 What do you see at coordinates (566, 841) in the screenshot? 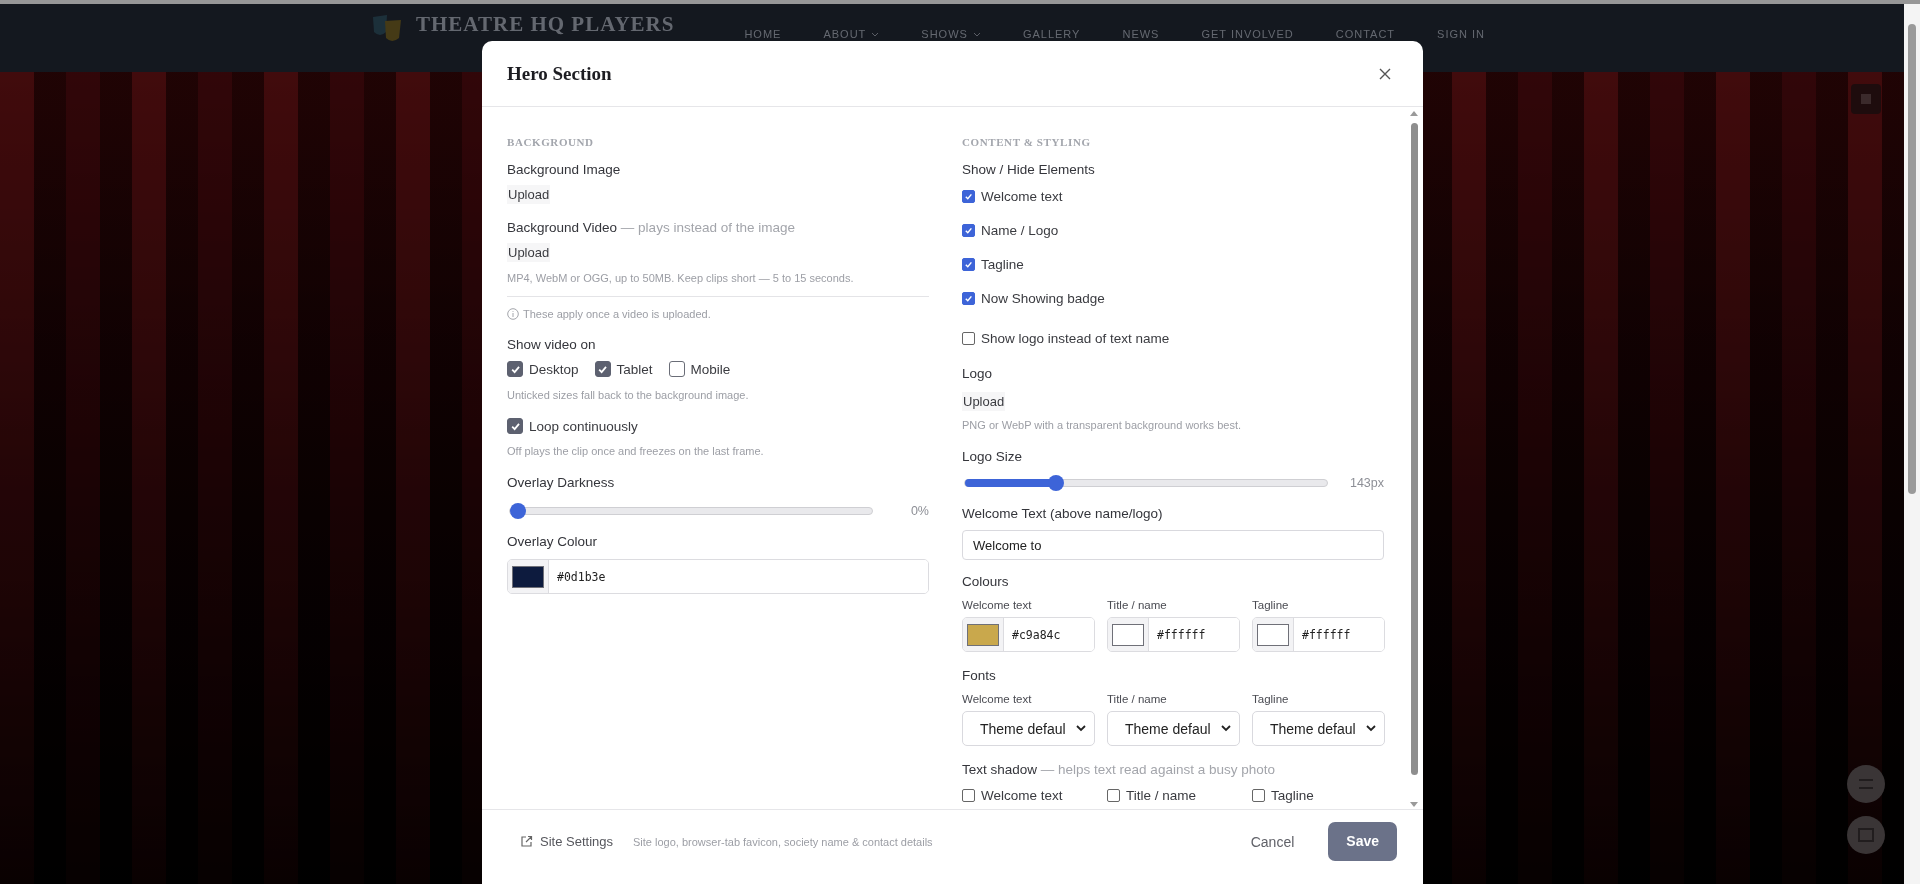
I see `site-settings-link: Site Settings` at bounding box center [566, 841].